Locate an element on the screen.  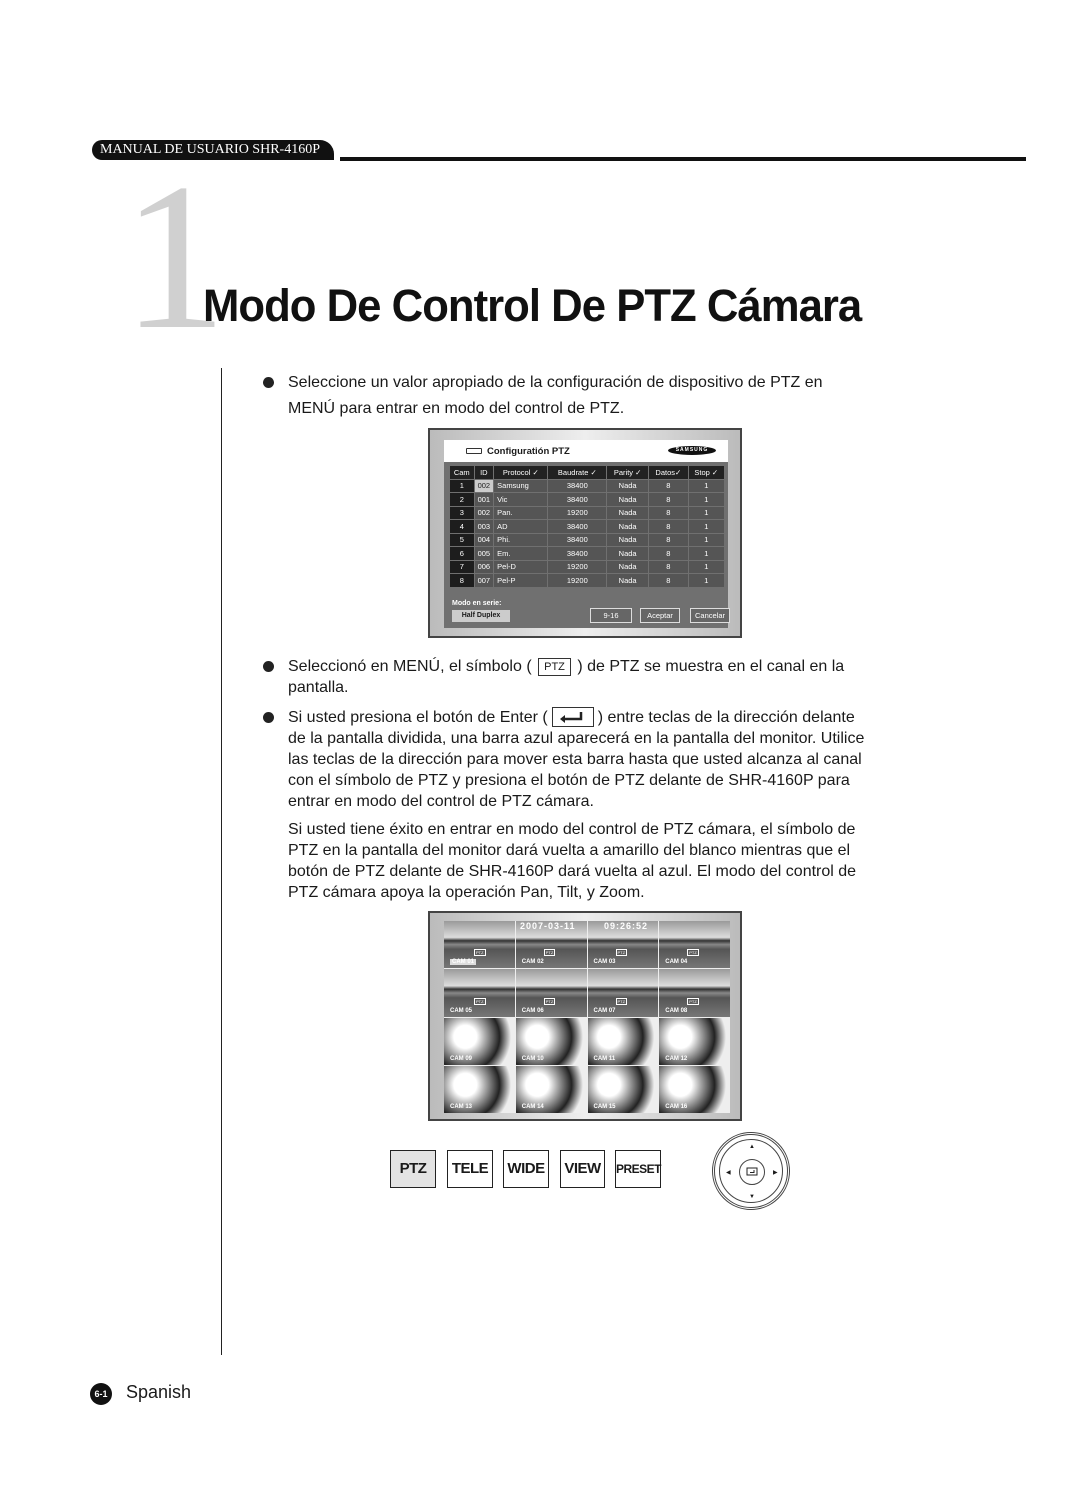
enter-button is located at coordinates (752, 1172).